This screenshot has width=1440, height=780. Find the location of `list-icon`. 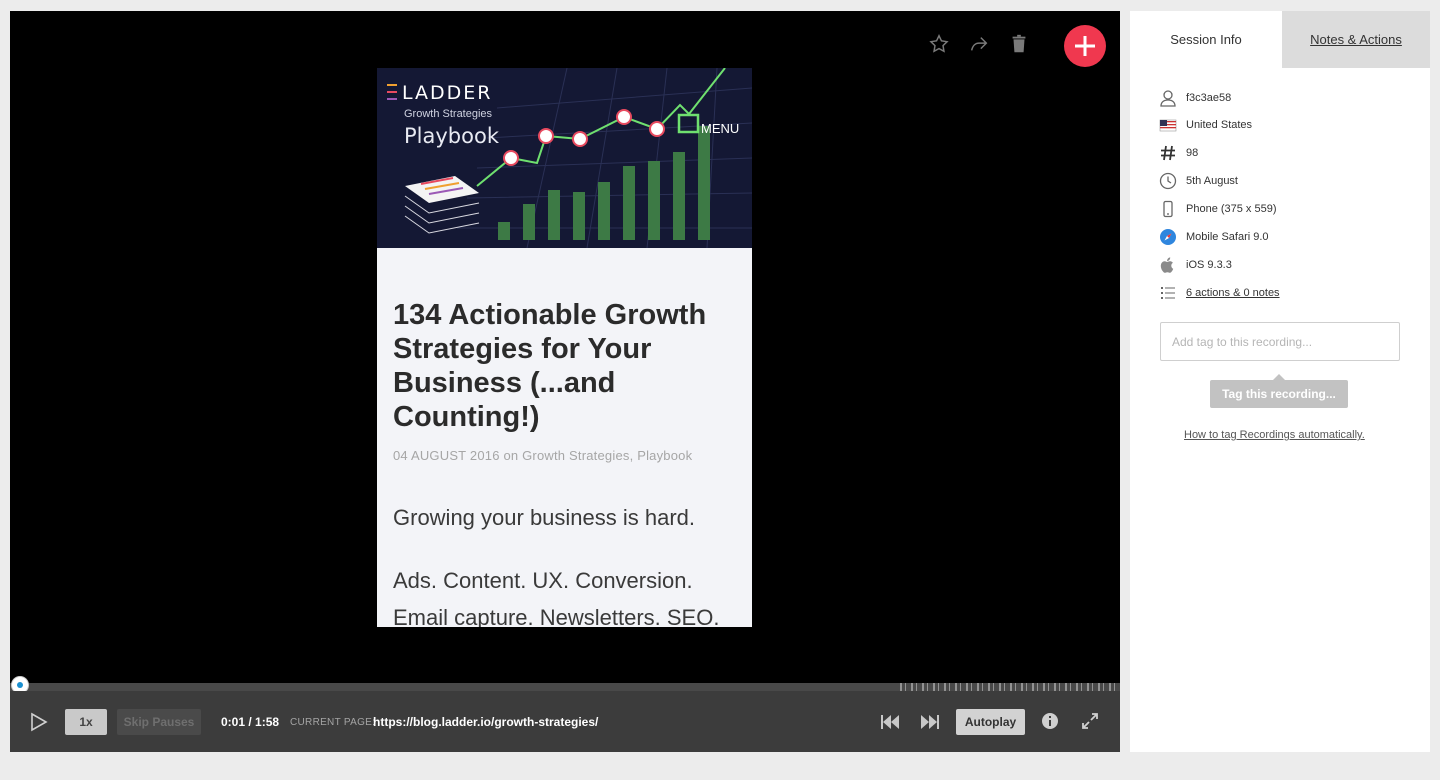

list-icon is located at coordinates (1168, 293).